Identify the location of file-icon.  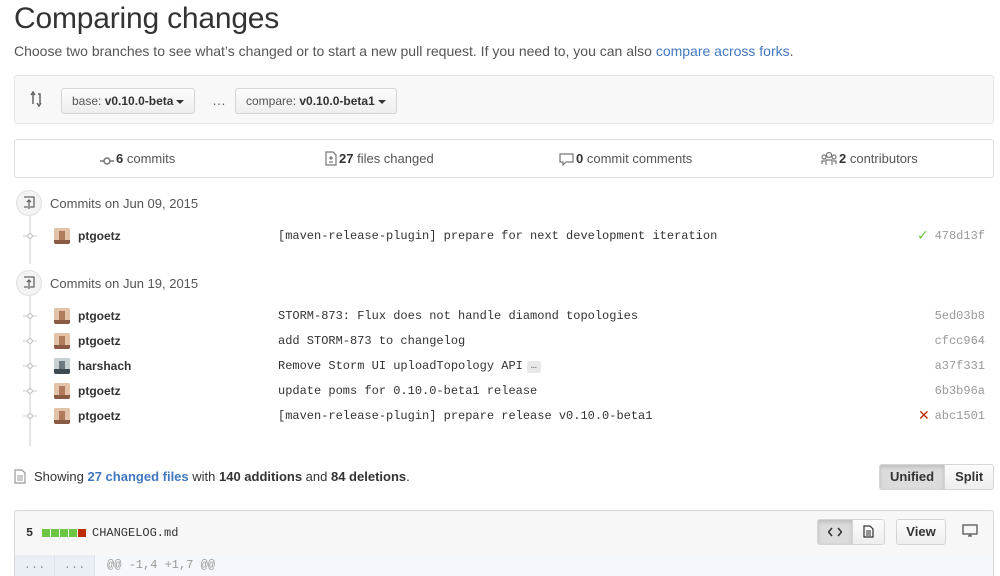
(20, 479).